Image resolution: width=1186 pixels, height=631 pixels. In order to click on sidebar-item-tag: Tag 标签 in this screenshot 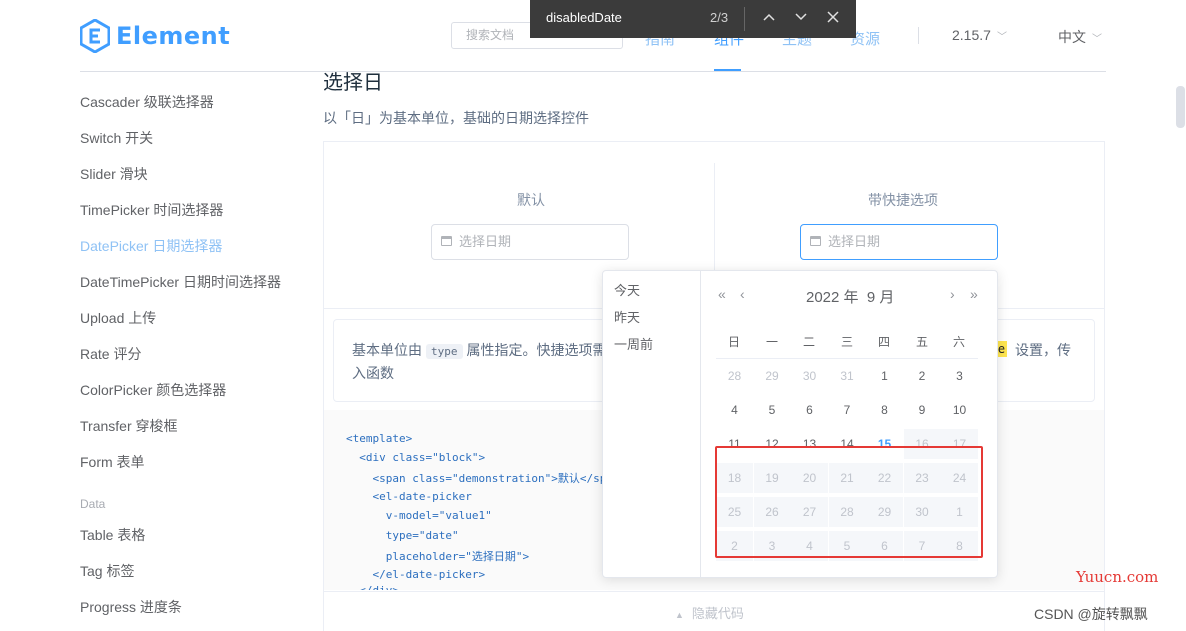, I will do `click(107, 571)`.